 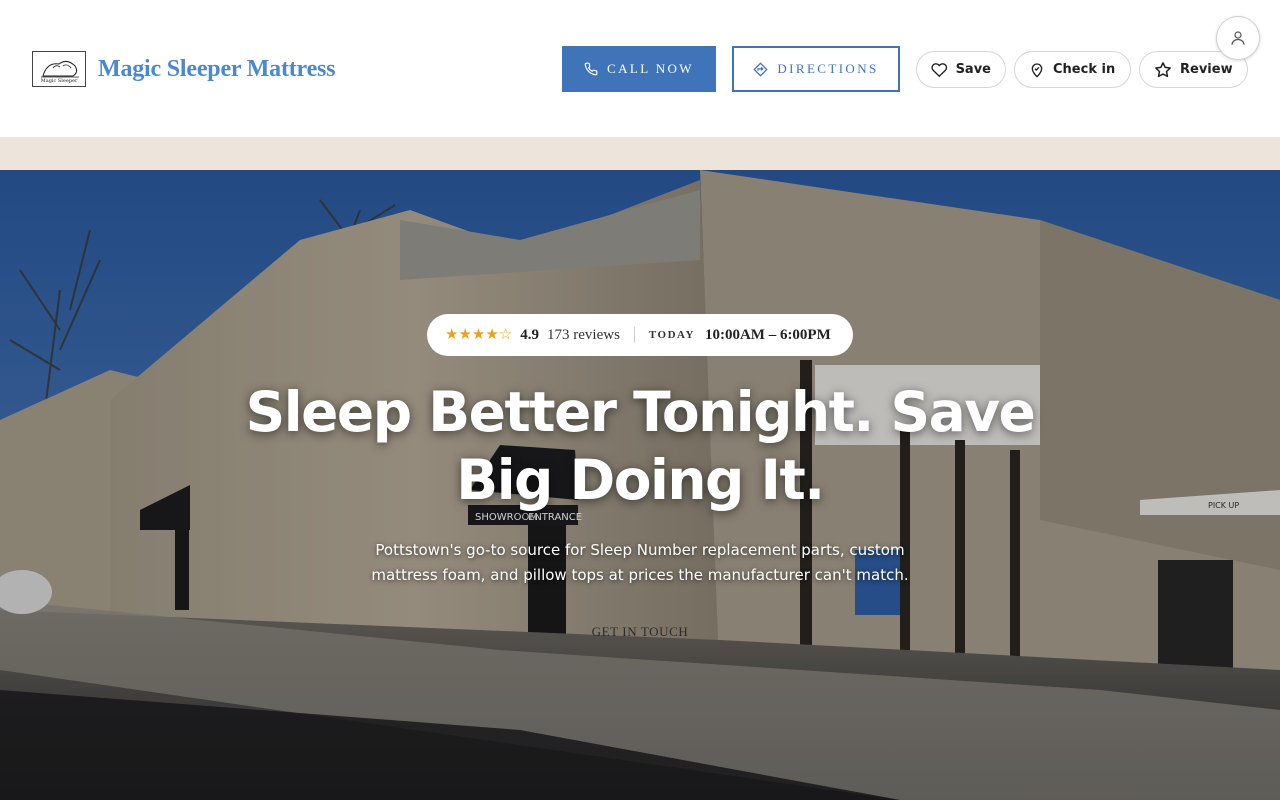 I want to click on user-icon, so click(x=1238, y=38).